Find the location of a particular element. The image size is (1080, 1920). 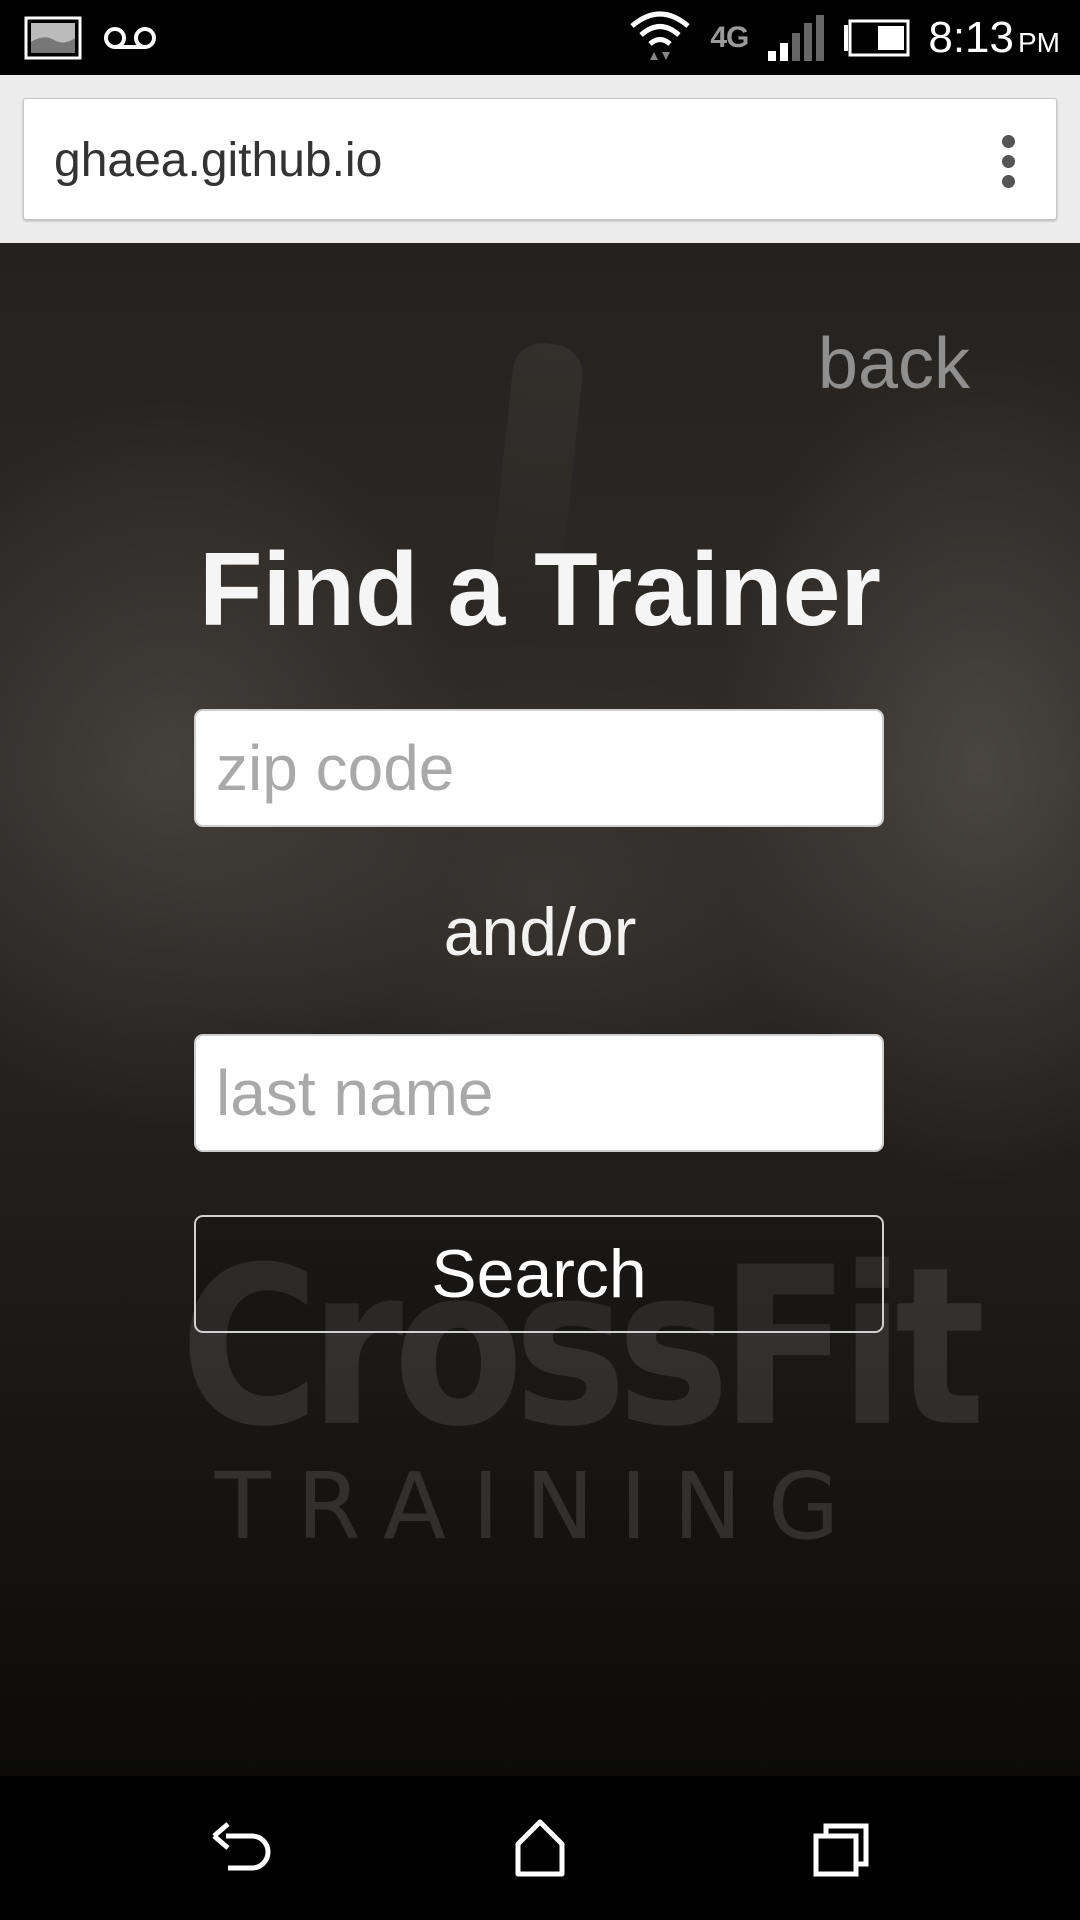

lte-icon: 4G is located at coordinates (729, 37).